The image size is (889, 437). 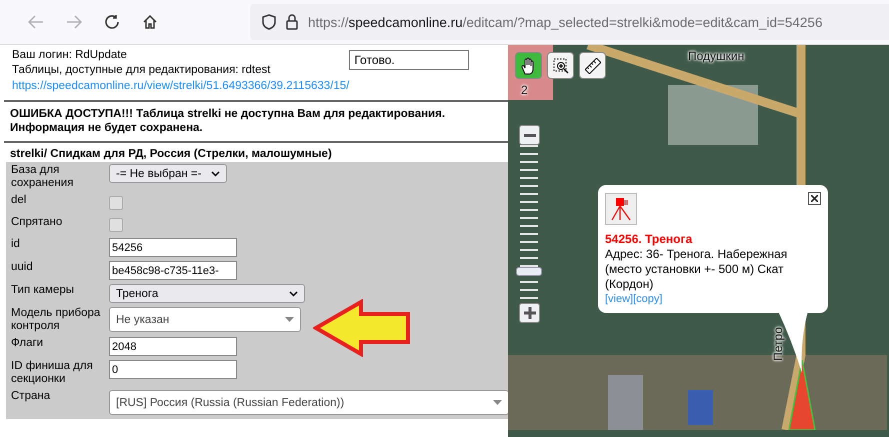 I want to click on status-field: Готово., so click(x=409, y=60).